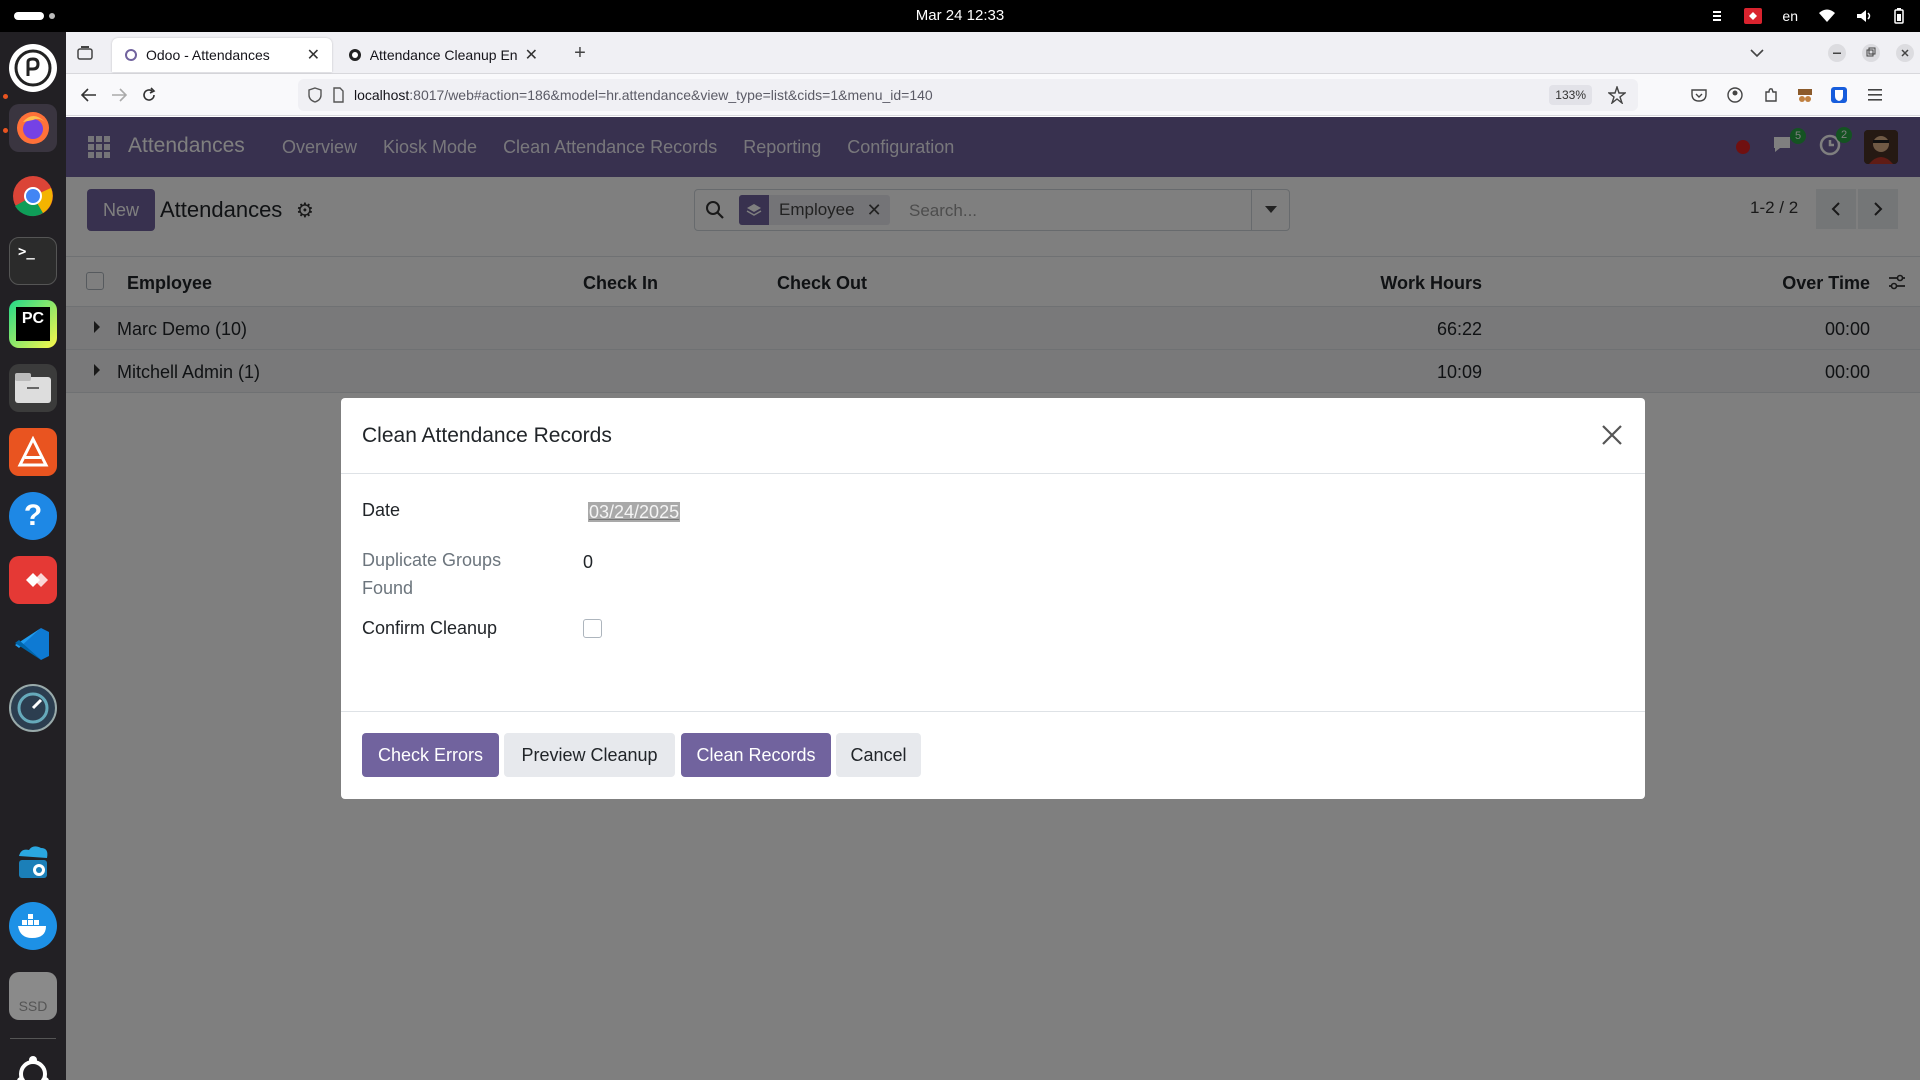 The height and width of the screenshot is (1080, 1920). Describe the element at coordinates (33, 1038) in the screenshot. I see `dock-separator` at that location.